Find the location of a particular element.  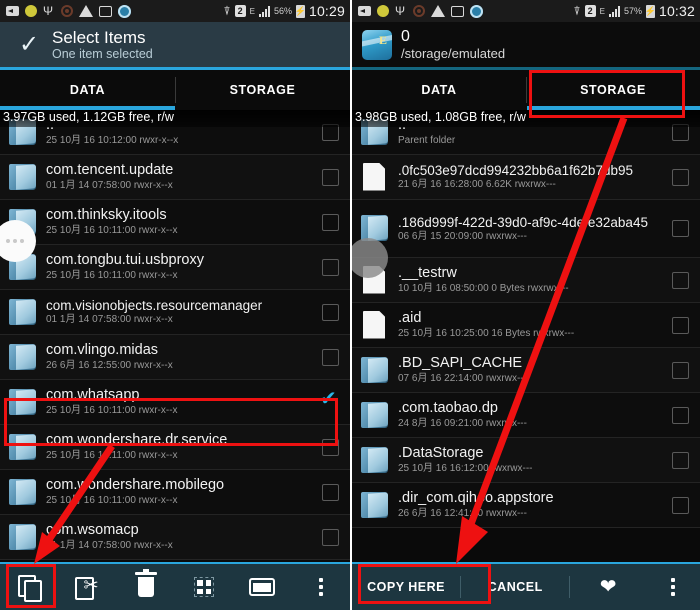

clock: 10:32 is located at coordinates (676, 11).